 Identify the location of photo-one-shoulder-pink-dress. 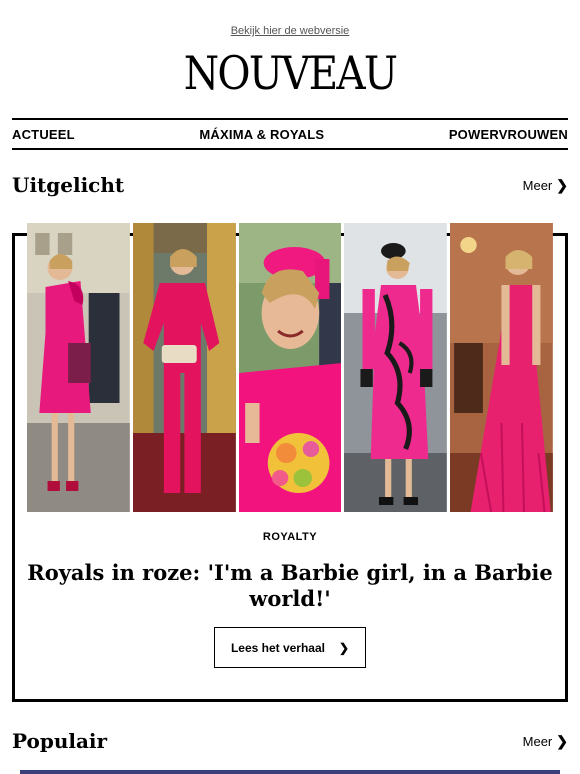
(78, 367).